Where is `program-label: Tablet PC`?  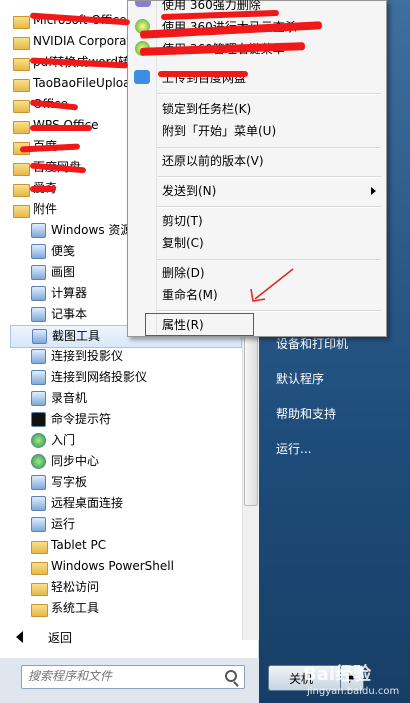
program-label: Tablet PC is located at coordinates (79, 545).